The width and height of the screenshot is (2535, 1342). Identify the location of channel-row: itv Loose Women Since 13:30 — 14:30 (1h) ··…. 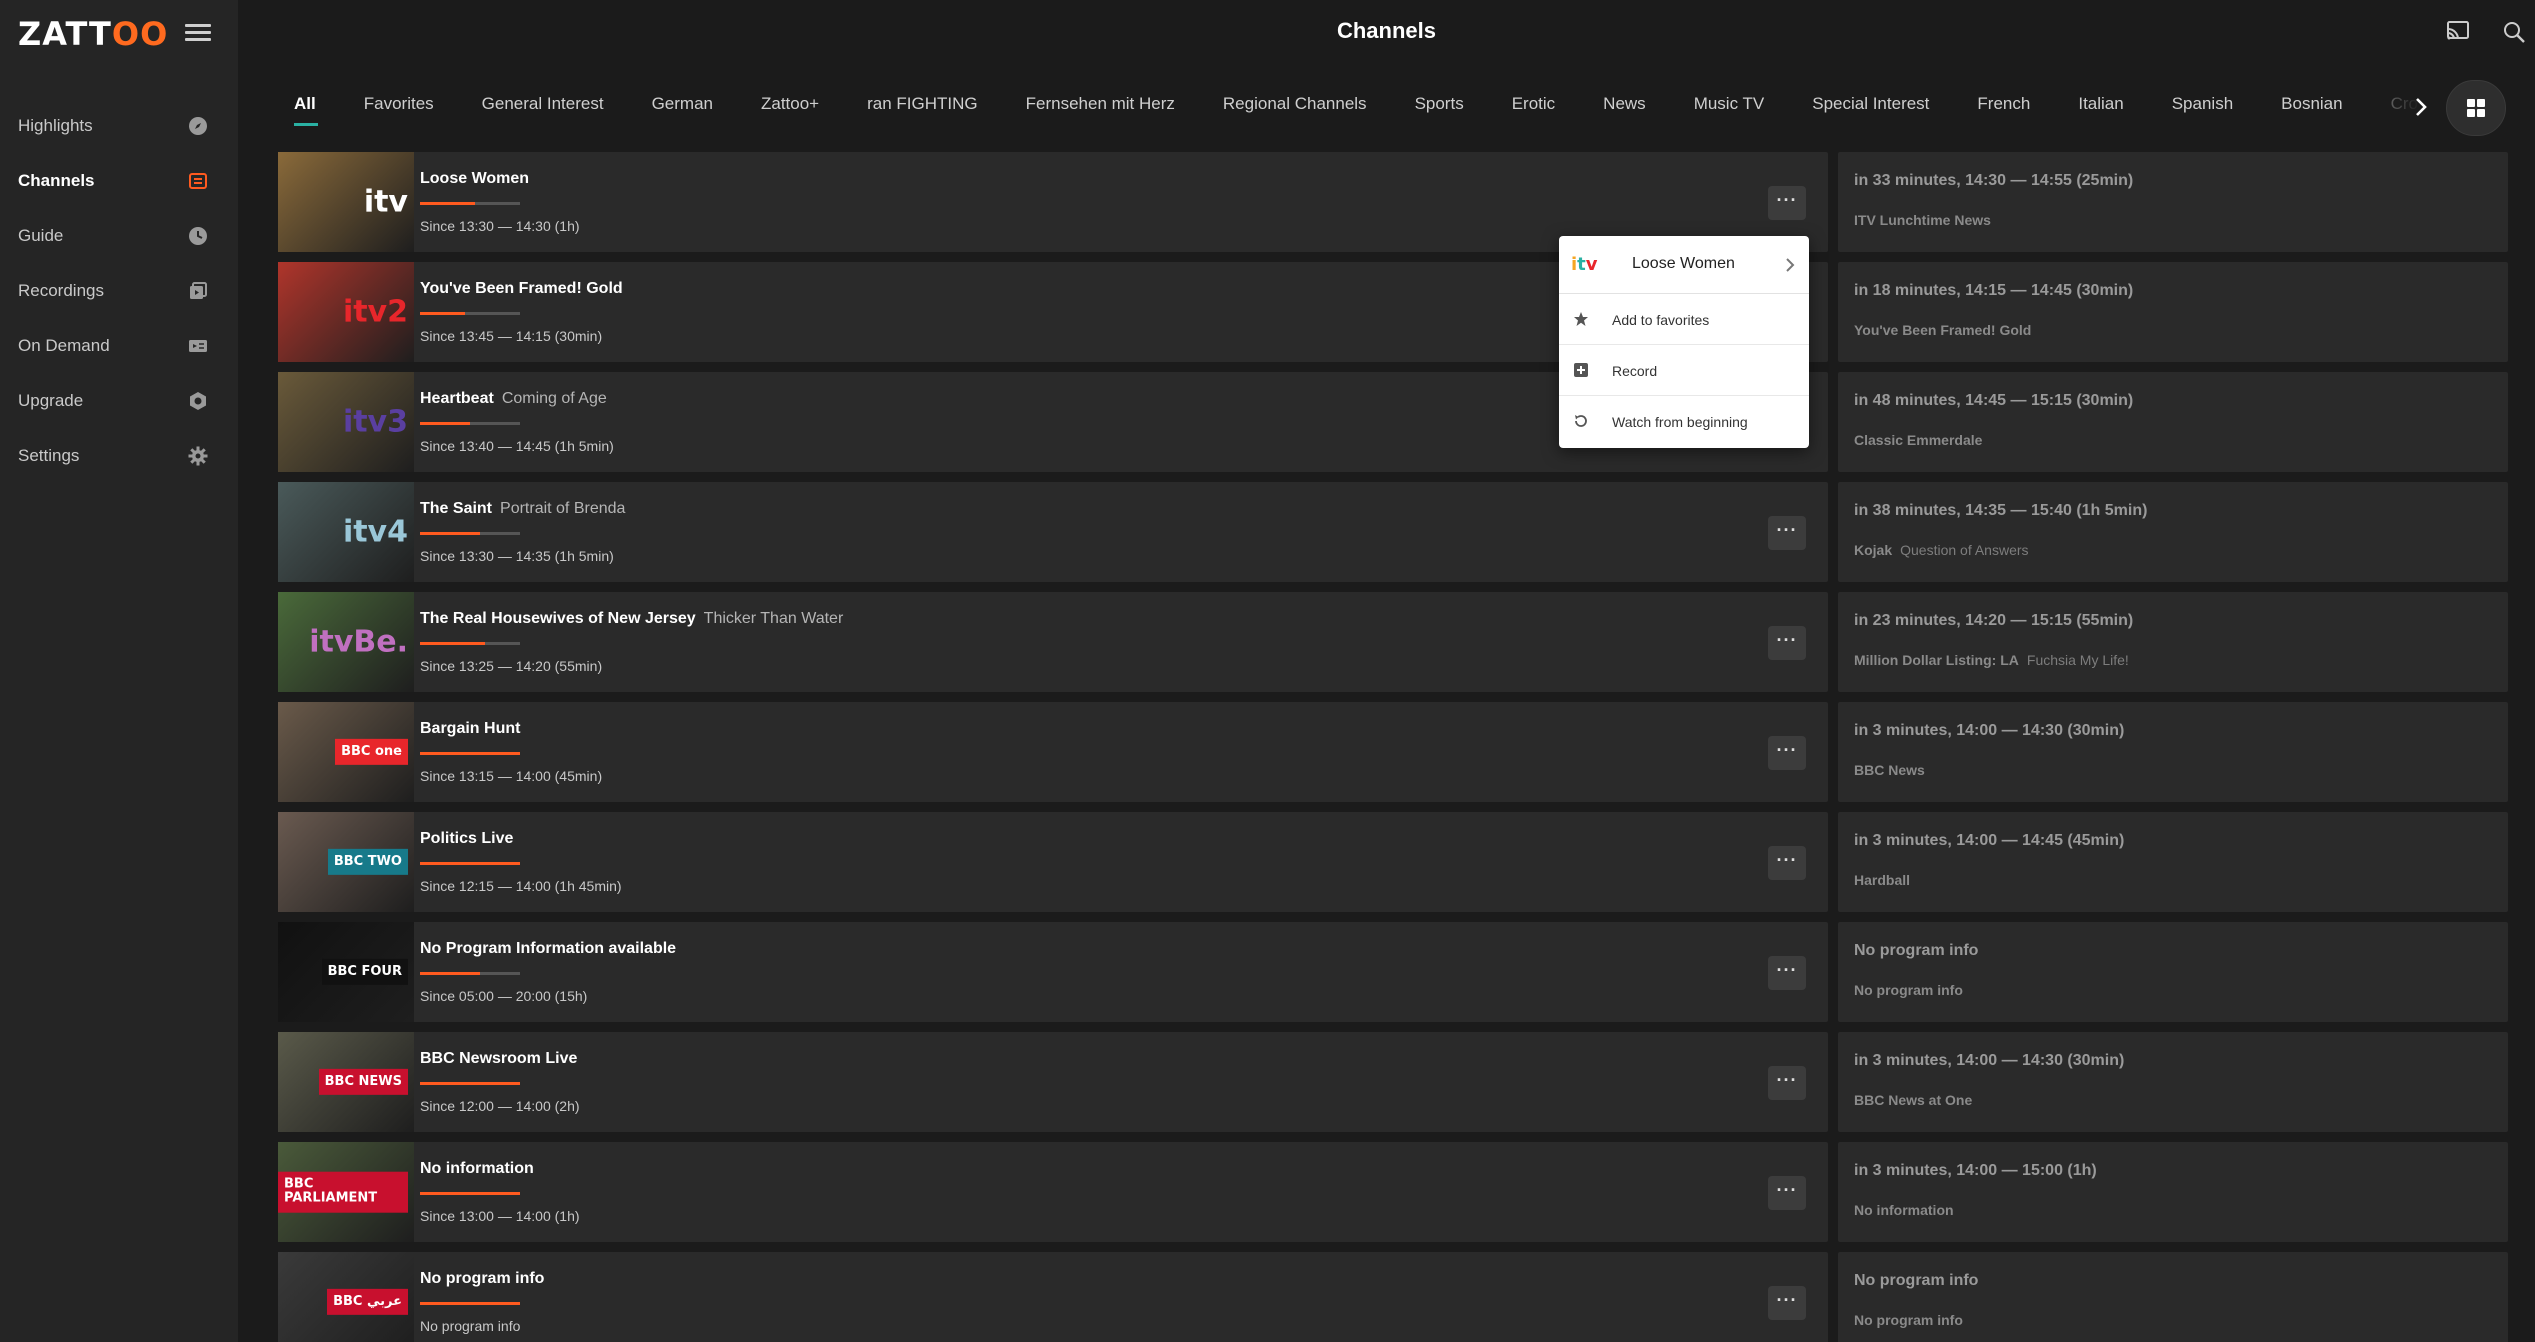
(1393, 207).